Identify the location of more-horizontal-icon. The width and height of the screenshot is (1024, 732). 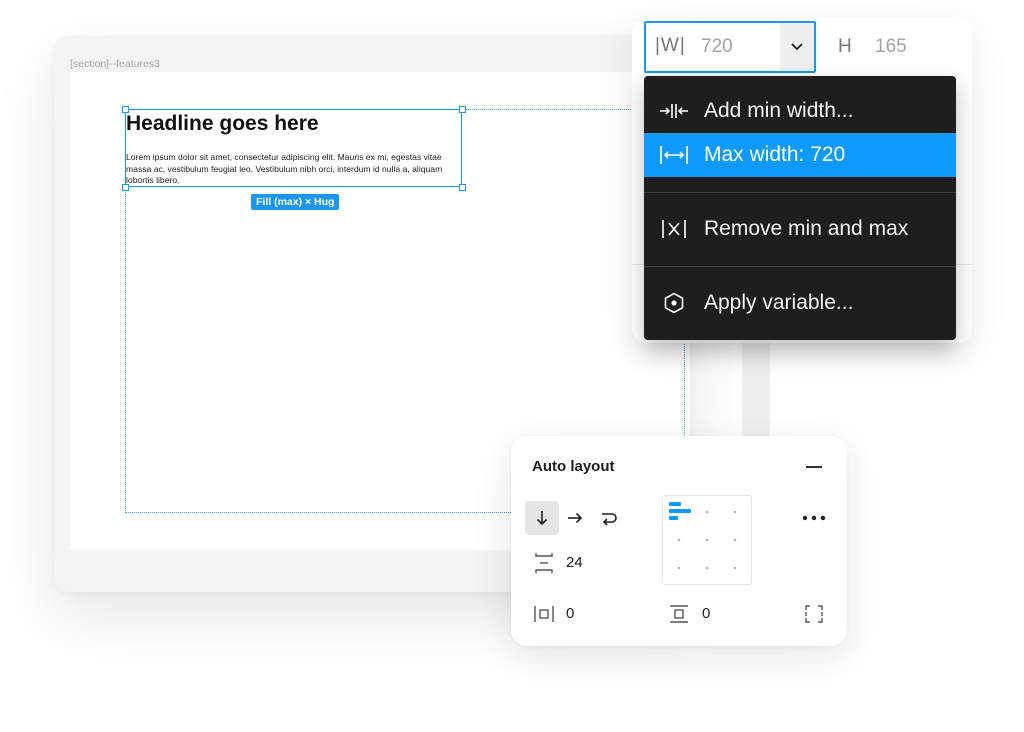
(814, 518).